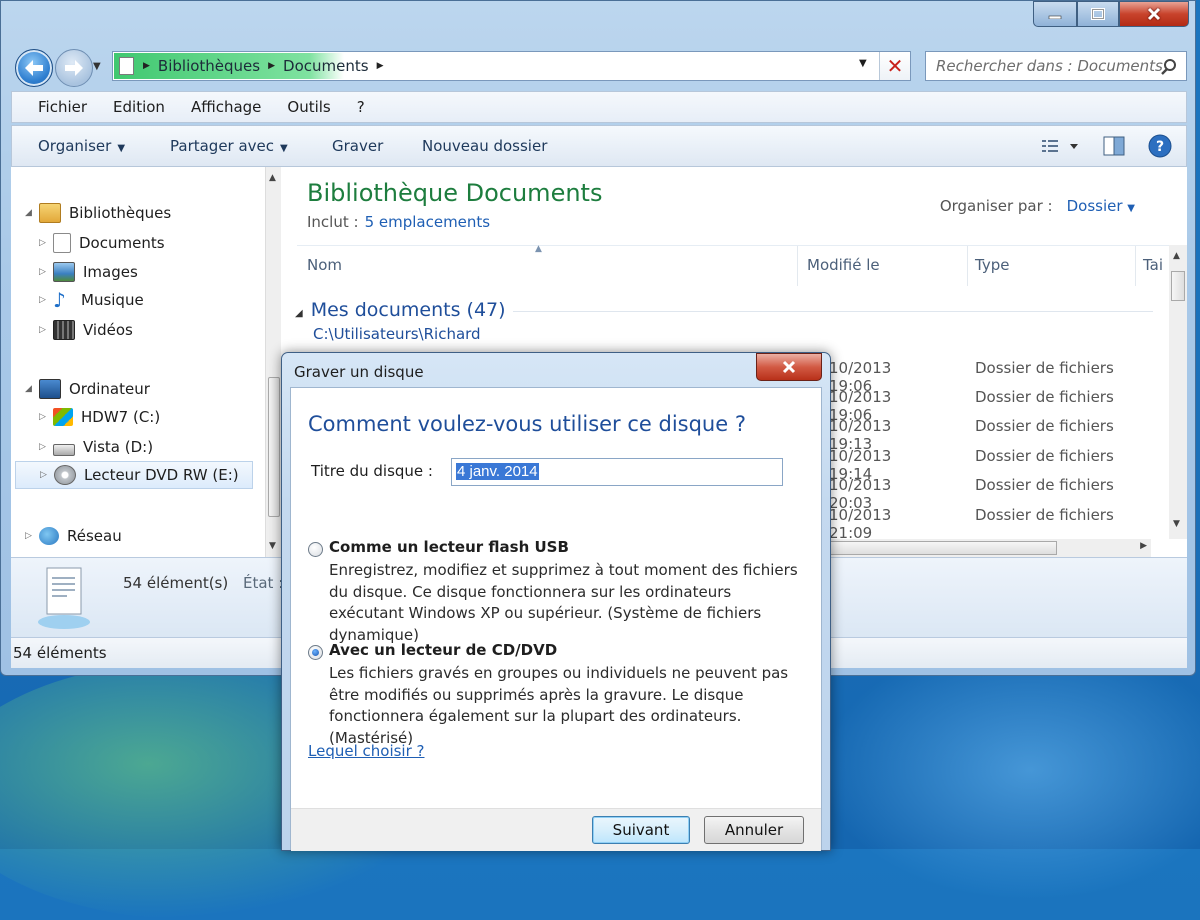 The height and width of the screenshot is (920, 1200). I want to click on tree-item-network: ▷ Réseau, so click(73, 536).